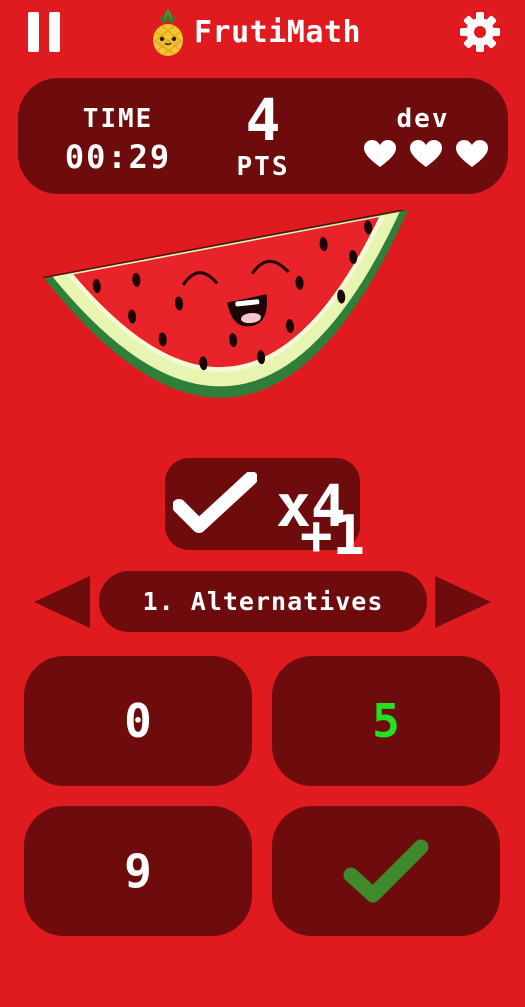  I want to click on answer-label: 5, so click(386, 721).